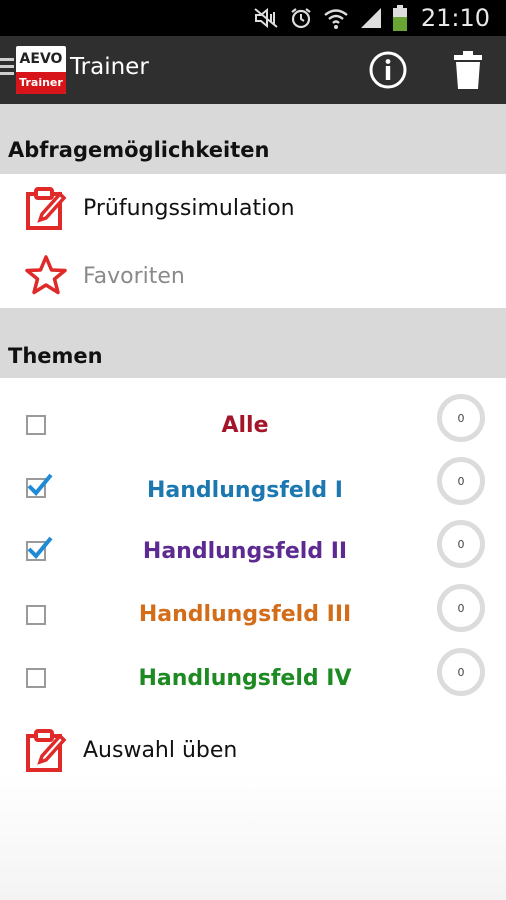 The image size is (506, 900). I want to click on status-time: 21:10, so click(455, 18).